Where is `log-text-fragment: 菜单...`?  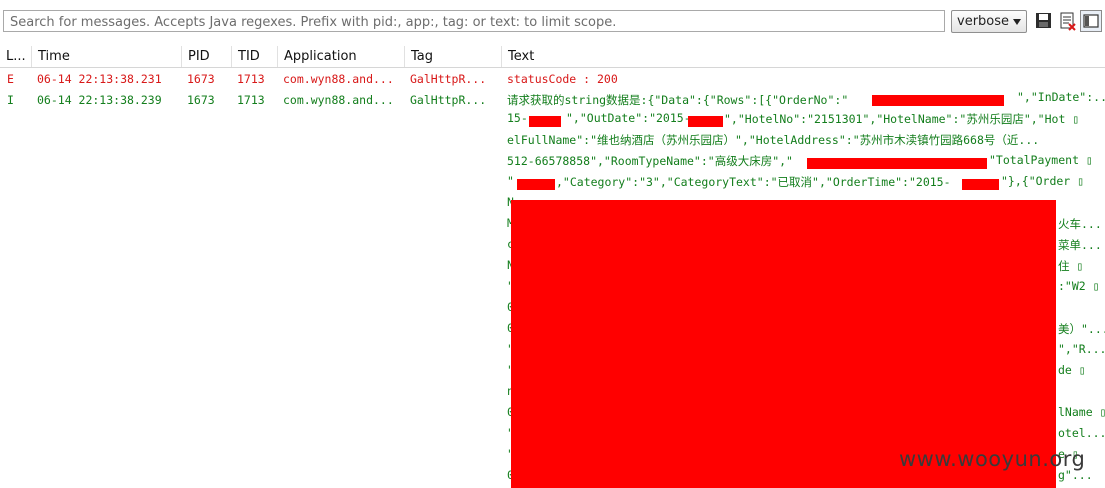 log-text-fragment: 菜单... is located at coordinates (1080, 245).